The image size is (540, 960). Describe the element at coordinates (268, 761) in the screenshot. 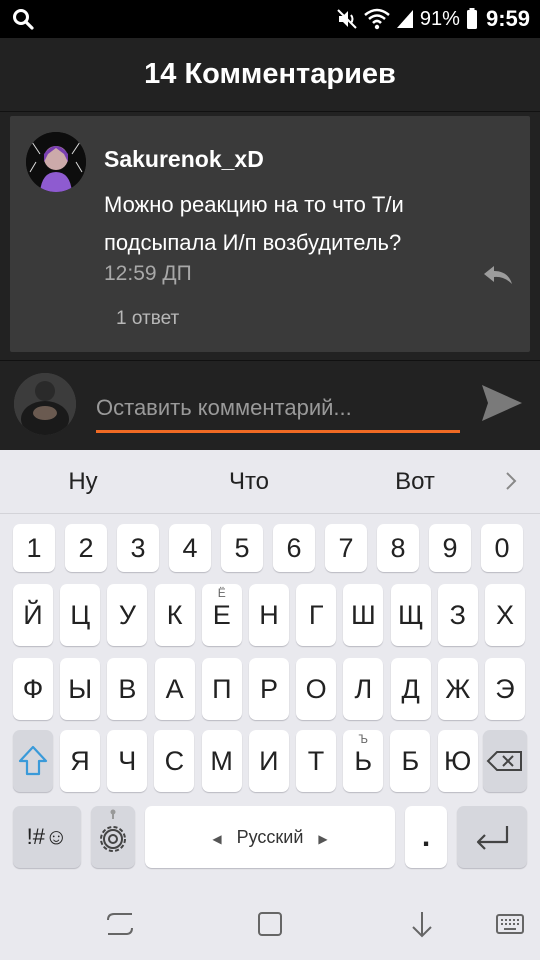

I see `letter-key: И` at that location.